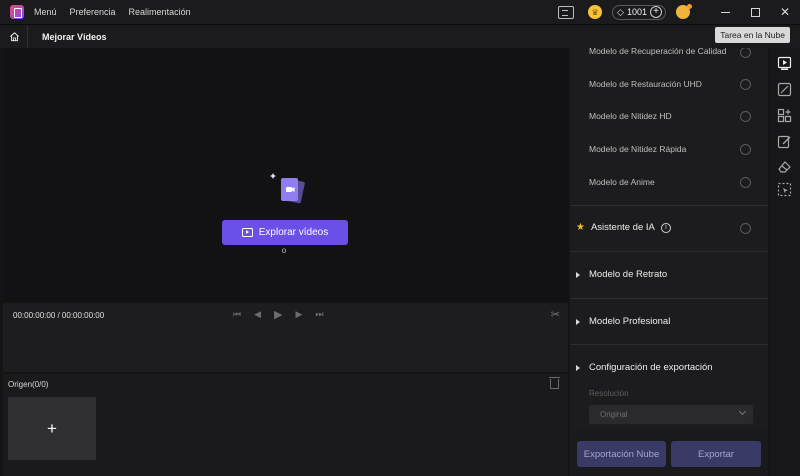 The height and width of the screenshot is (476, 800). I want to click on ai-assistant-label: Asistente de IA, so click(622, 227).